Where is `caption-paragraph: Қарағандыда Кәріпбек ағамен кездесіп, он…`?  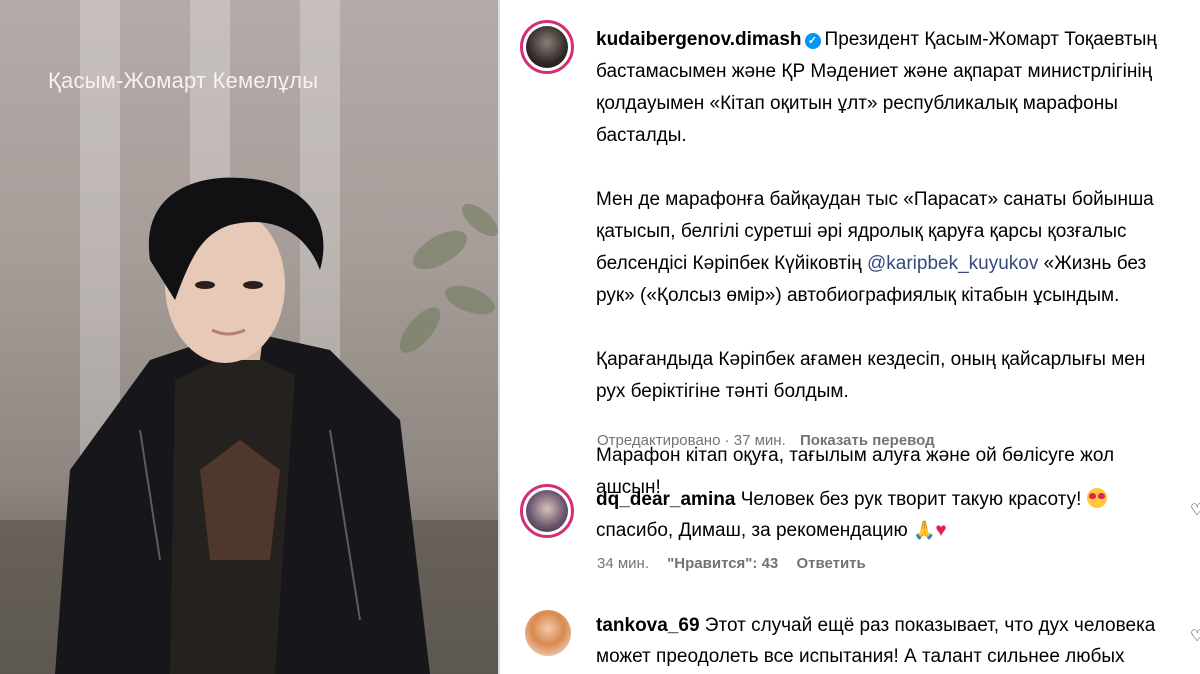 caption-paragraph: Қарағандыда Кәріпбек ағамен кездесіп, он… is located at coordinates (871, 375).